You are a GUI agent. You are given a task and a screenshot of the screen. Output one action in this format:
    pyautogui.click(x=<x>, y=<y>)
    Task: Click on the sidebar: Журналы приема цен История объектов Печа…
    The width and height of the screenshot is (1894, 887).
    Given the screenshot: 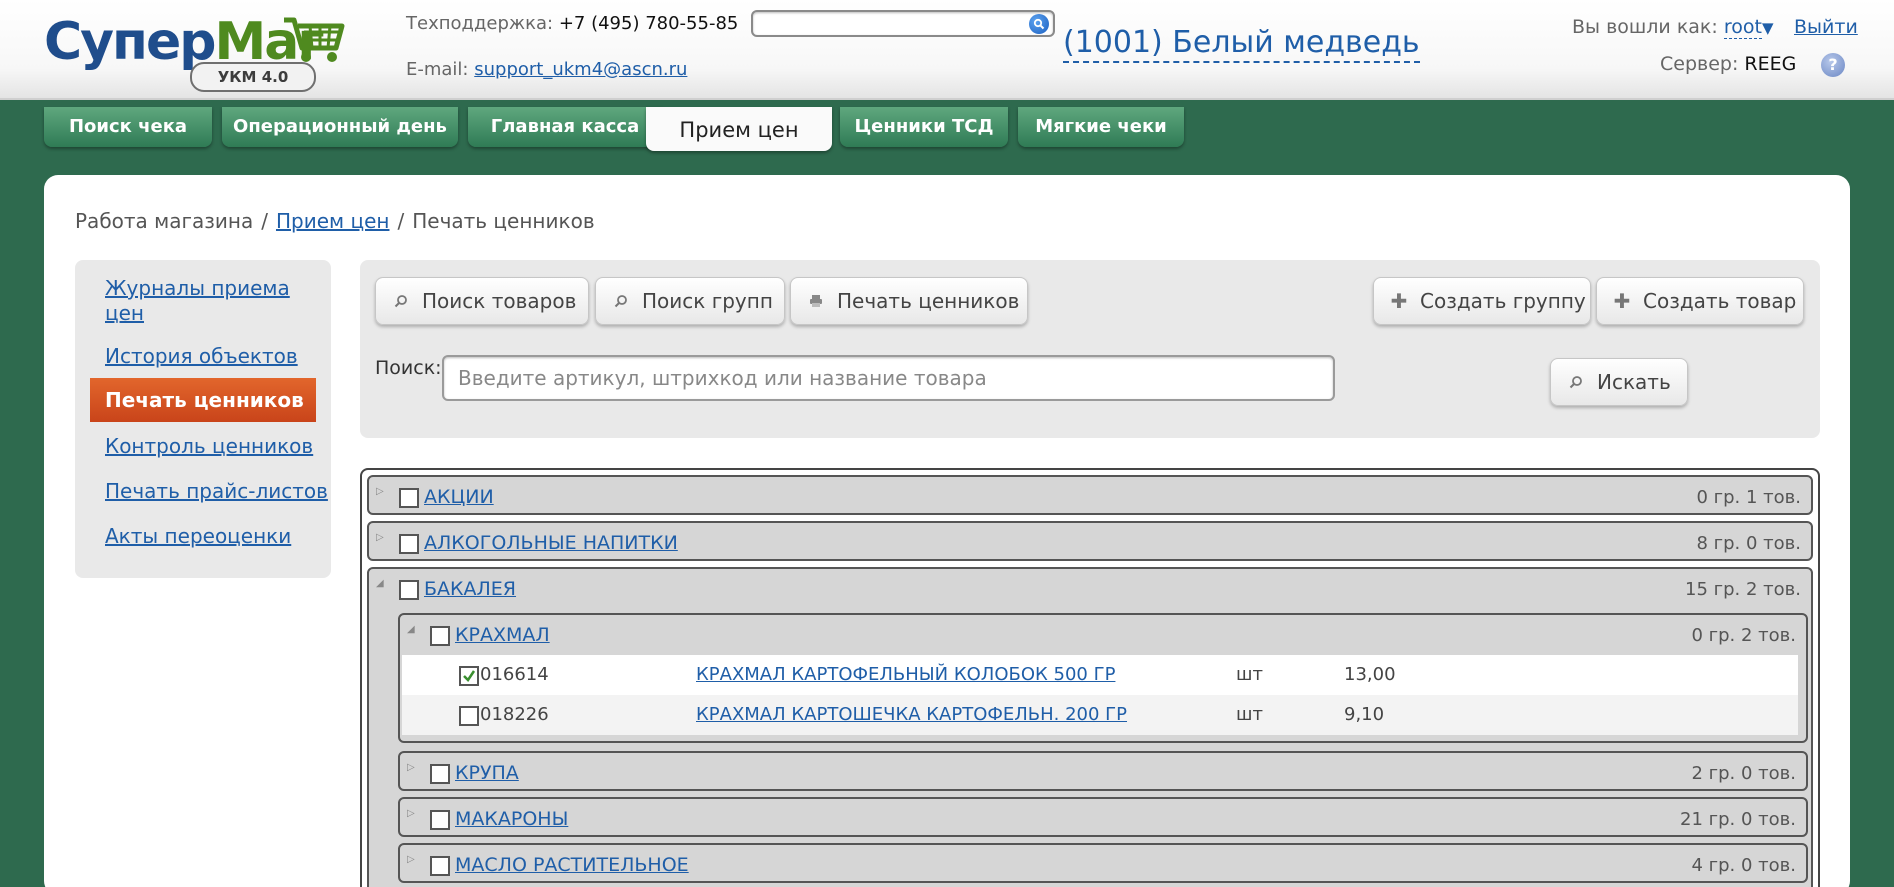 What is the action you would take?
    pyautogui.click(x=203, y=419)
    